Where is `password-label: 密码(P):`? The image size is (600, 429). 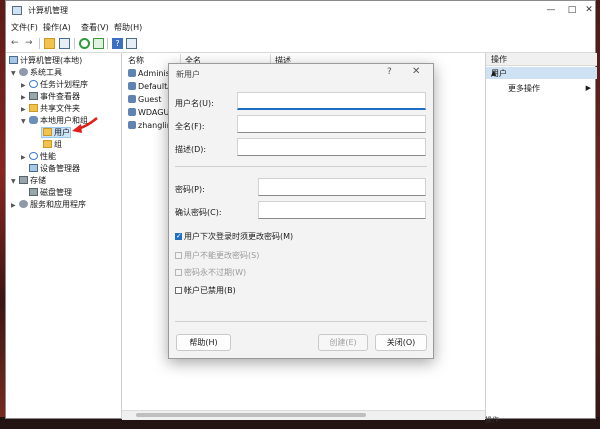 password-label: 密码(P): is located at coordinates (190, 189).